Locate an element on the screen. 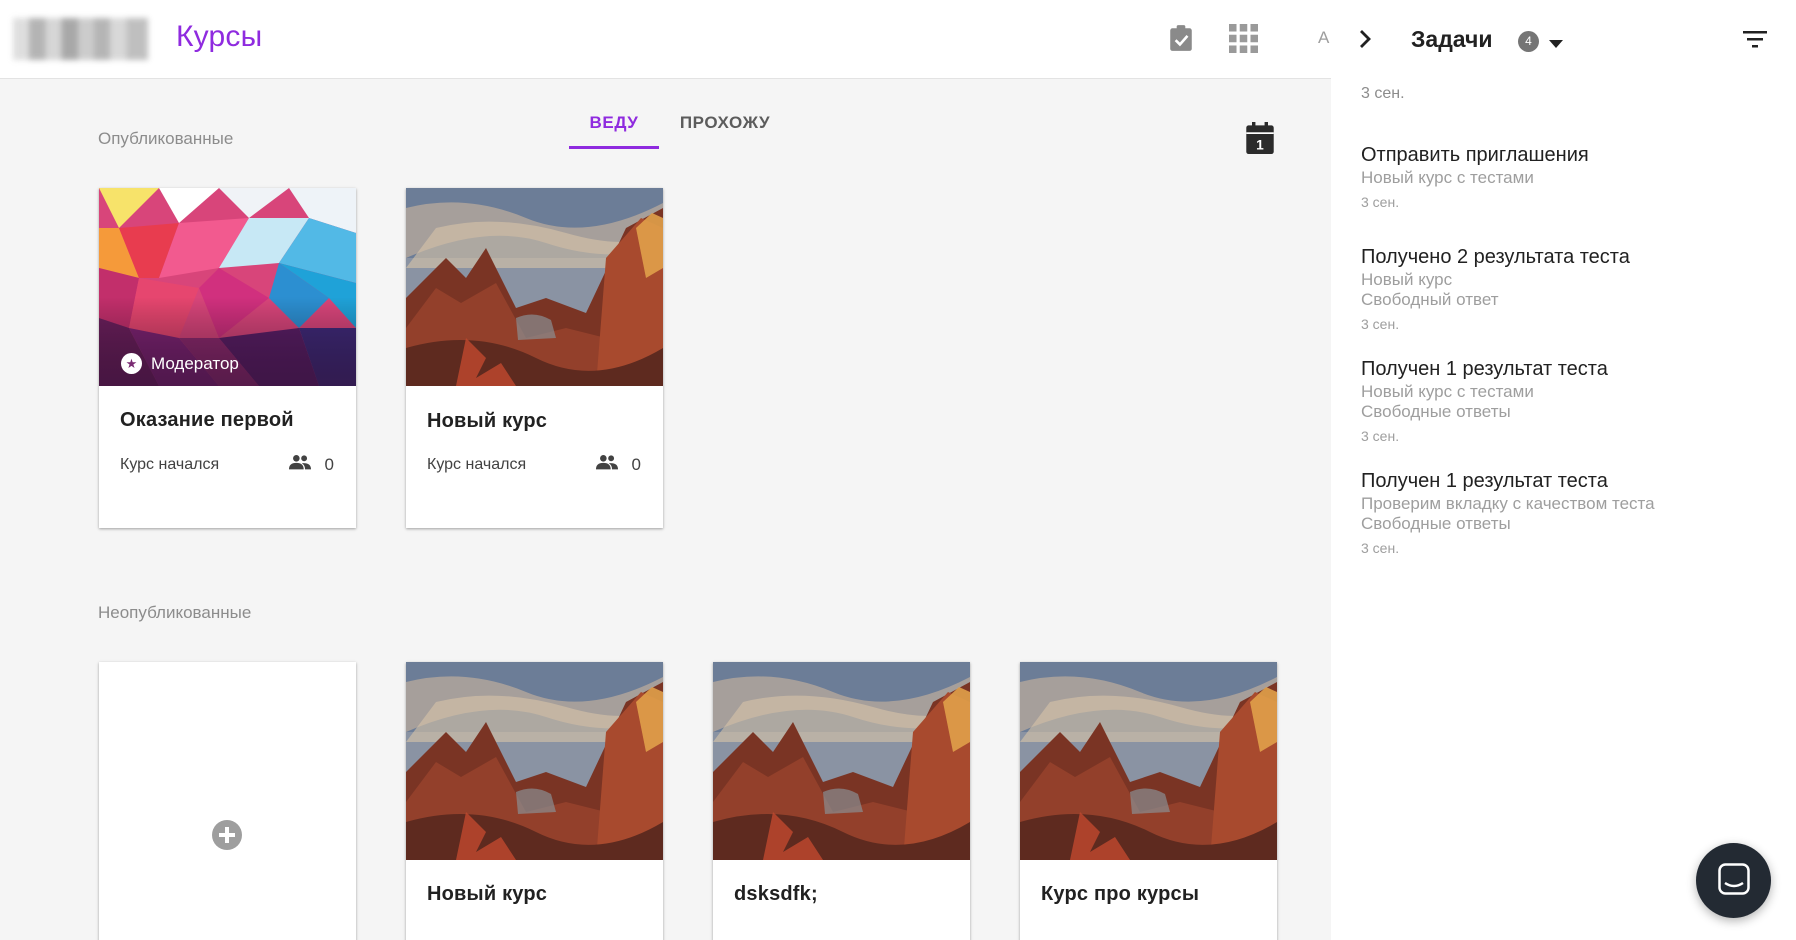 The height and width of the screenshot is (940, 1796). unpublished-section-label: Неопубликованные is located at coordinates (175, 612).